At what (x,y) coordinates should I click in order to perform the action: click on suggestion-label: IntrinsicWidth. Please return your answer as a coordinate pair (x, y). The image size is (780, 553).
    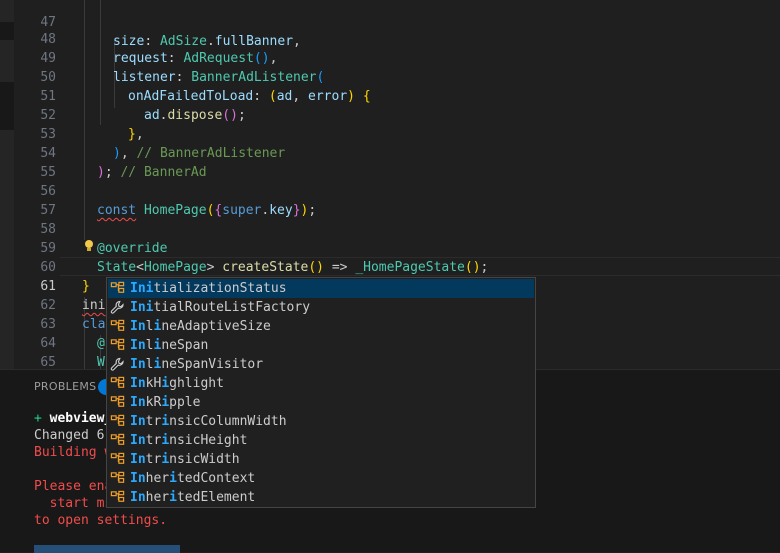
    Looking at the image, I should click on (185, 459).